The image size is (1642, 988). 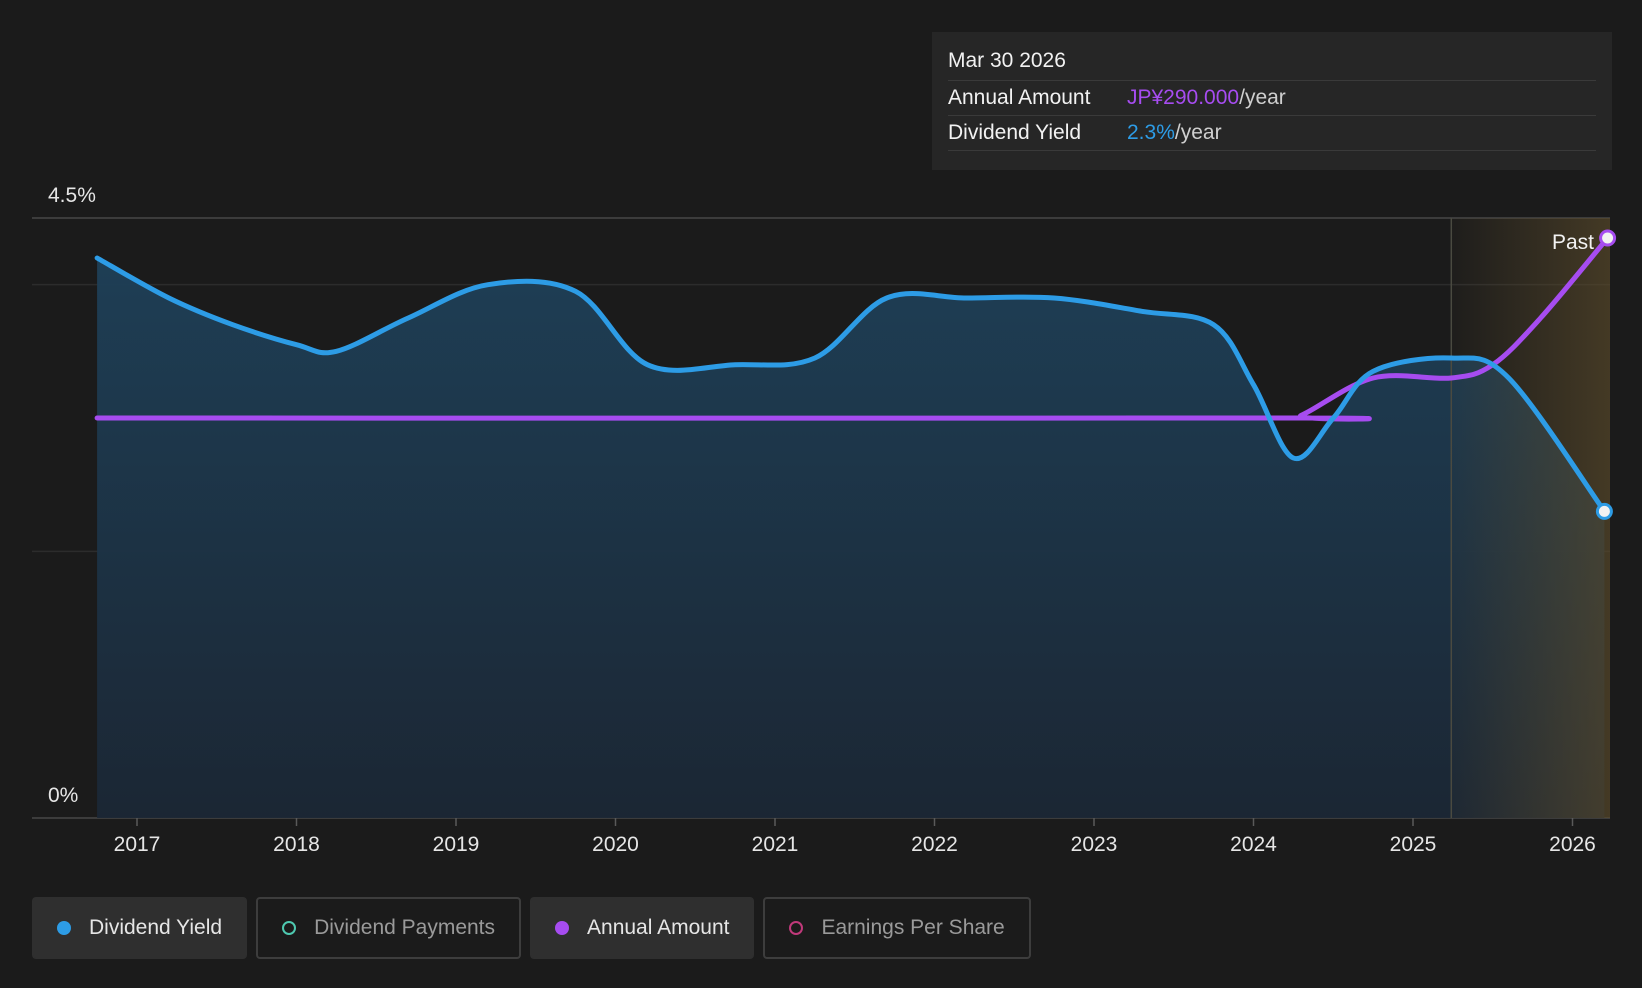 I want to click on tooltip-label: Annual Amount, so click(x=1019, y=97).